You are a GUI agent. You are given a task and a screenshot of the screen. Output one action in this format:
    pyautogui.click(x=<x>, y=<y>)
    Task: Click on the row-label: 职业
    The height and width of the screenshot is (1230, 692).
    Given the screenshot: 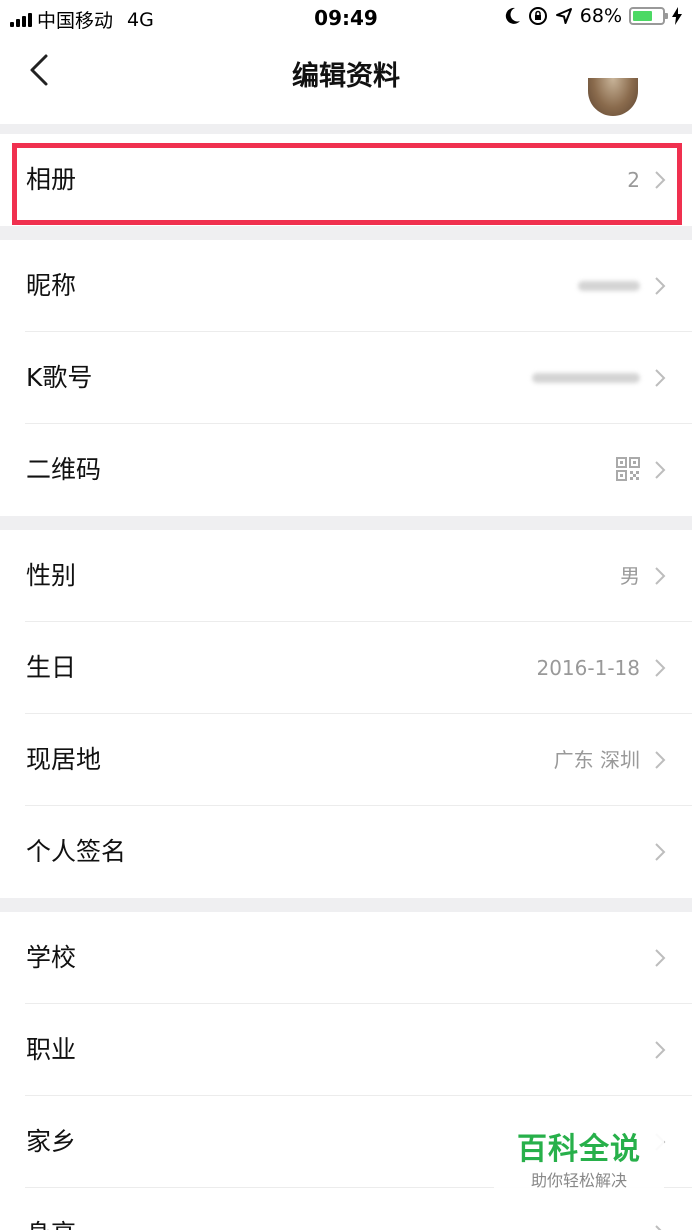 What is the action you would take?
    pyautogui.click(x=51, y=1049)
    